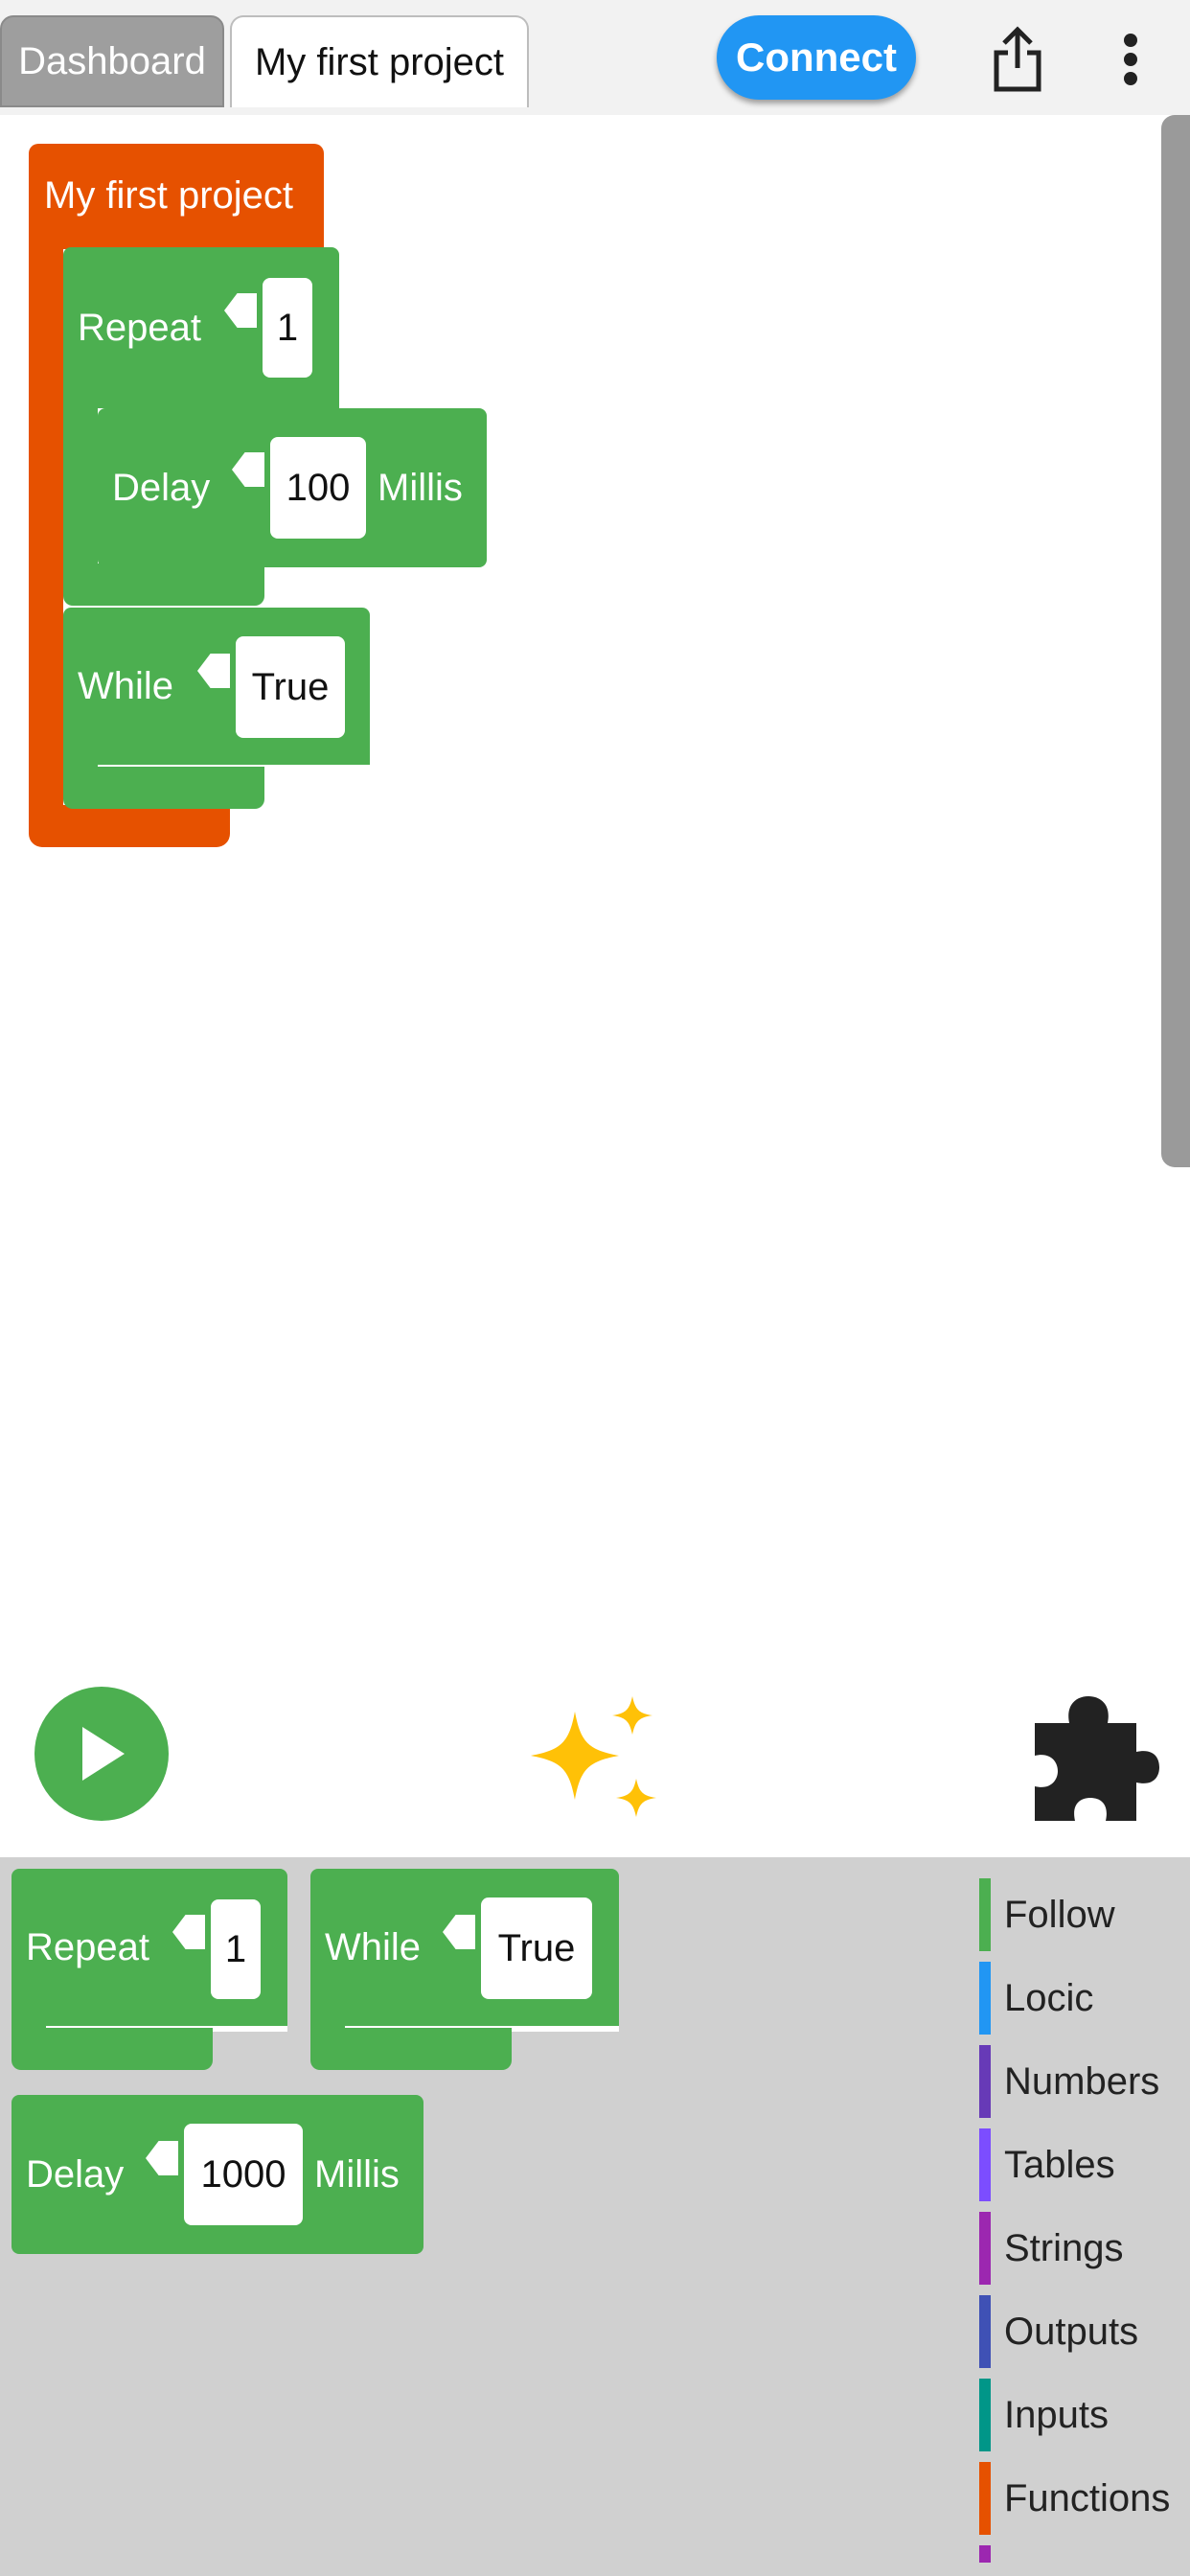 Image resolution: width=1190 pixels, height=2576 pixels. Describe the element at coordinates (595, 57) in the screenshot. I see `top-bar: Dashboard My first project Connect` at that location.